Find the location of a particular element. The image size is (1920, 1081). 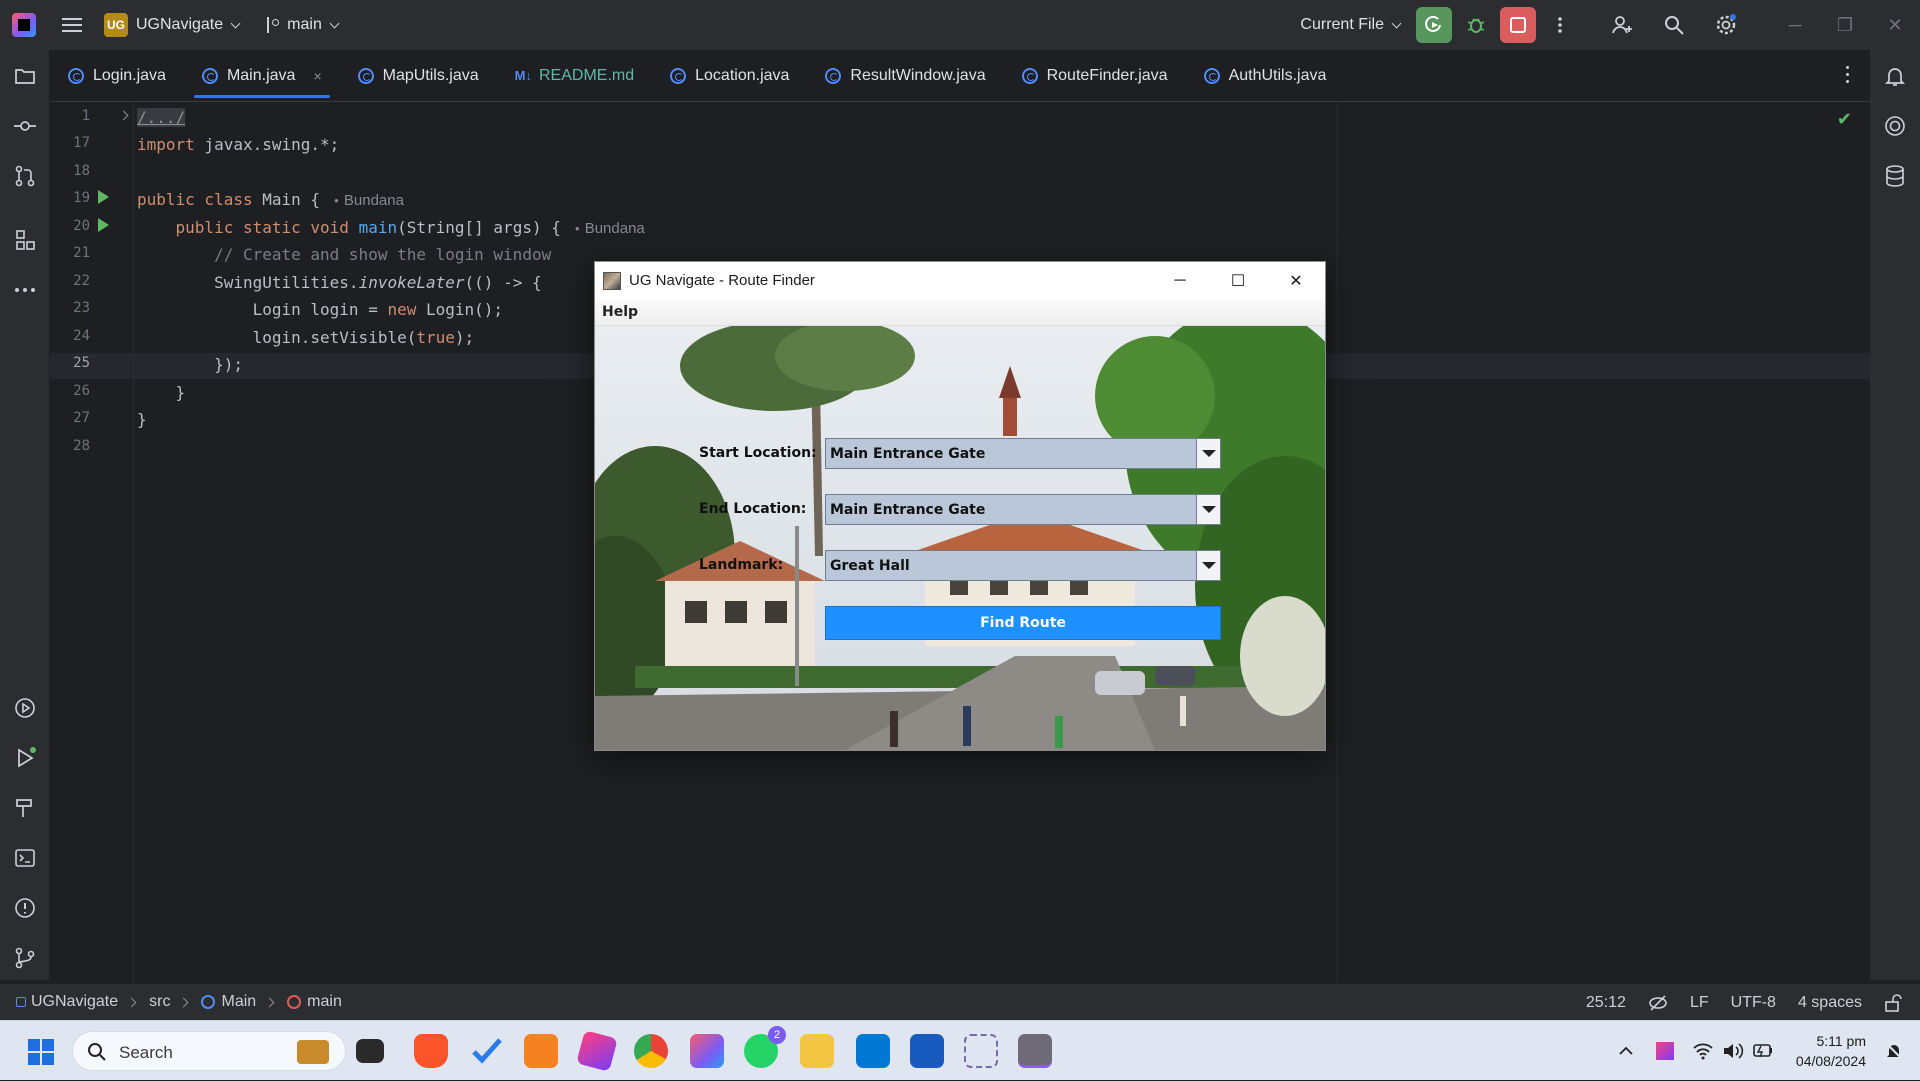

run-tool-icon is located at coordinates (25, 758).